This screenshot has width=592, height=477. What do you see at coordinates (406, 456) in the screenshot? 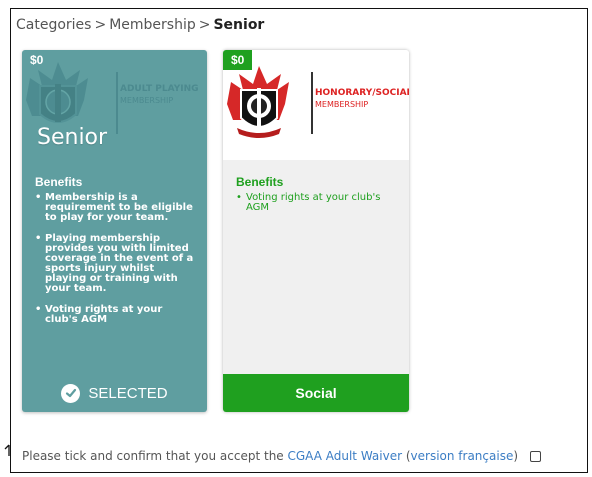
I see `waiver-text-middle: (` at bounding box center [406, 456].